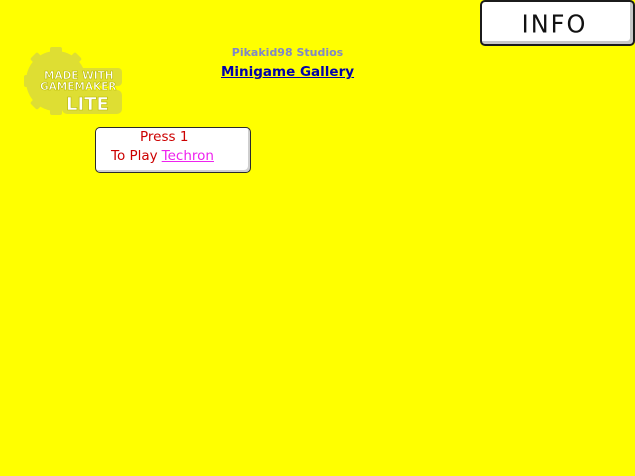 The width and height of the screenshot is (635, 476). I want to click on logo-line3: LITE, so click(87, 104).